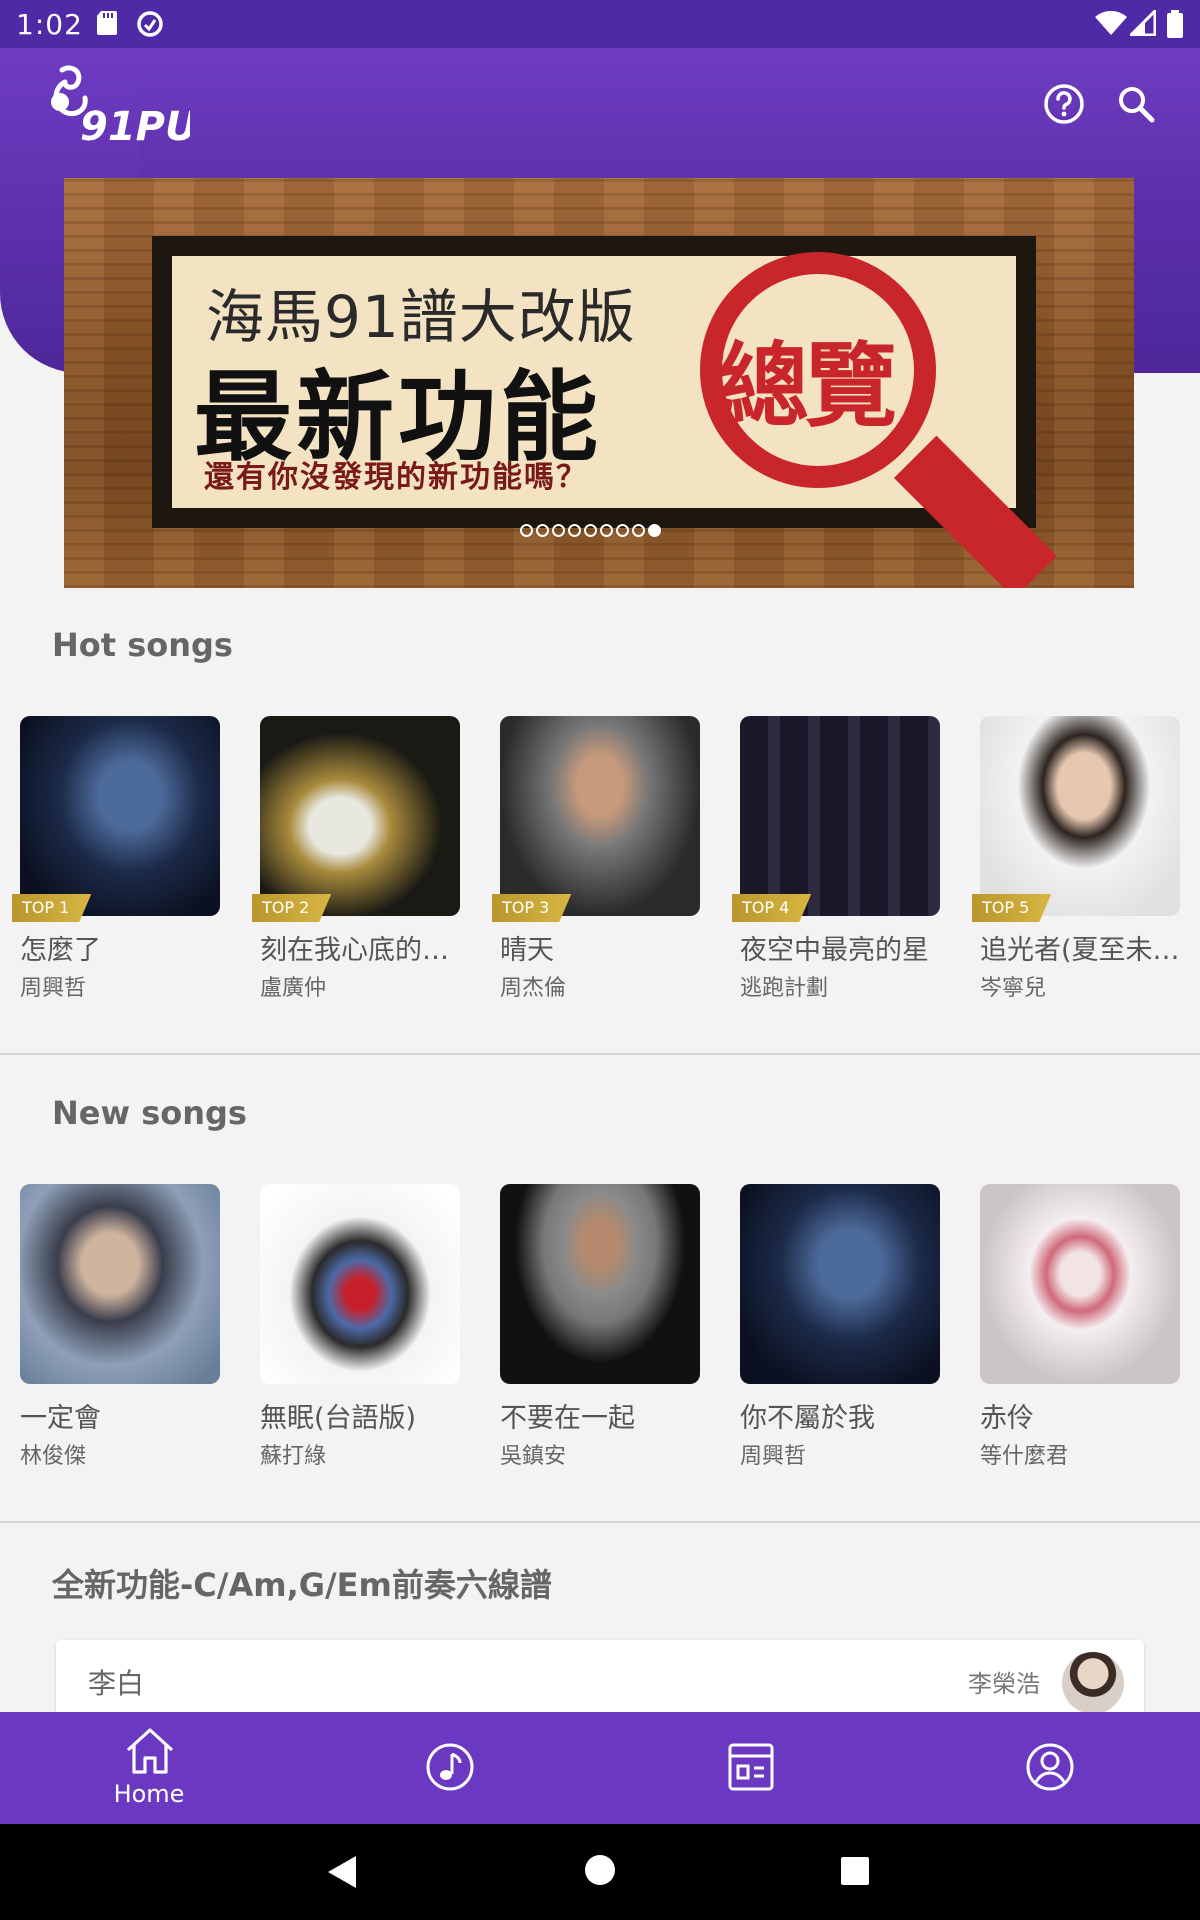 This screenshot has height=1920, width=1200. I want to click on system-navigation-bar, so click(600, 1872).